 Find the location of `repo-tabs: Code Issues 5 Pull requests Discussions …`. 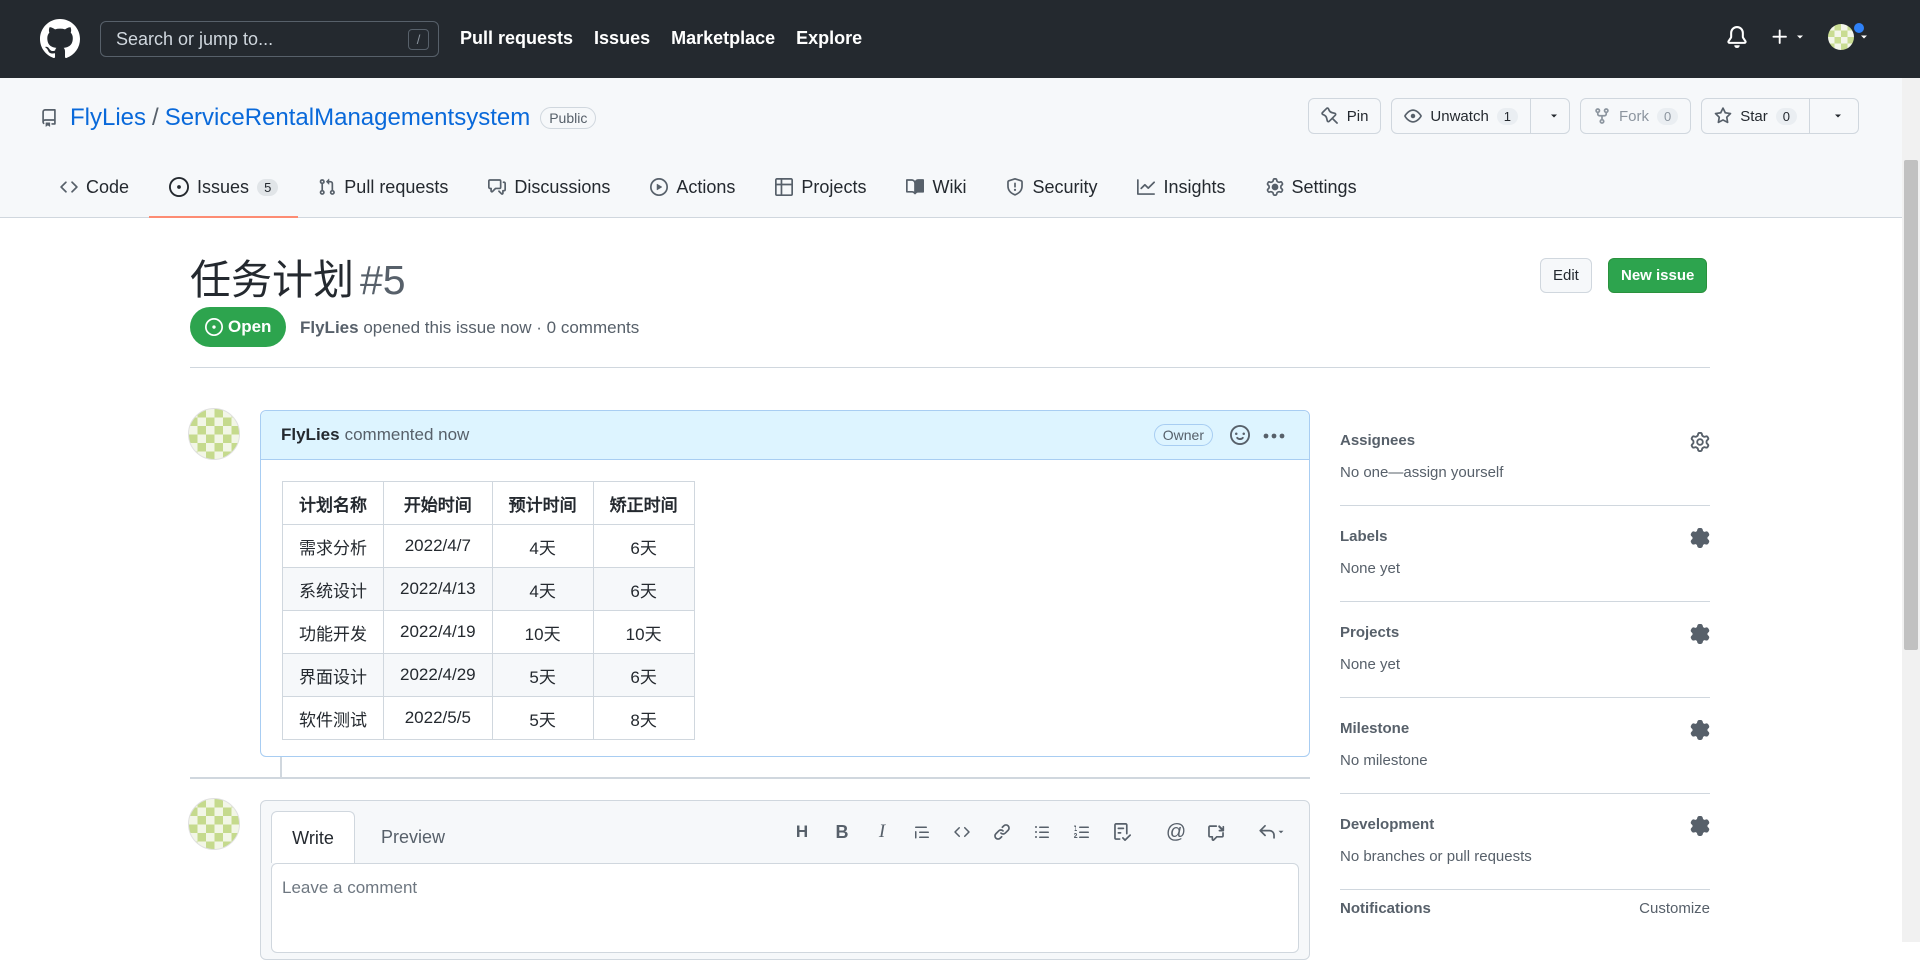

repo-tabs: Code Issues 5 Pull requests Discussions … is located at coordinates (708, 187).